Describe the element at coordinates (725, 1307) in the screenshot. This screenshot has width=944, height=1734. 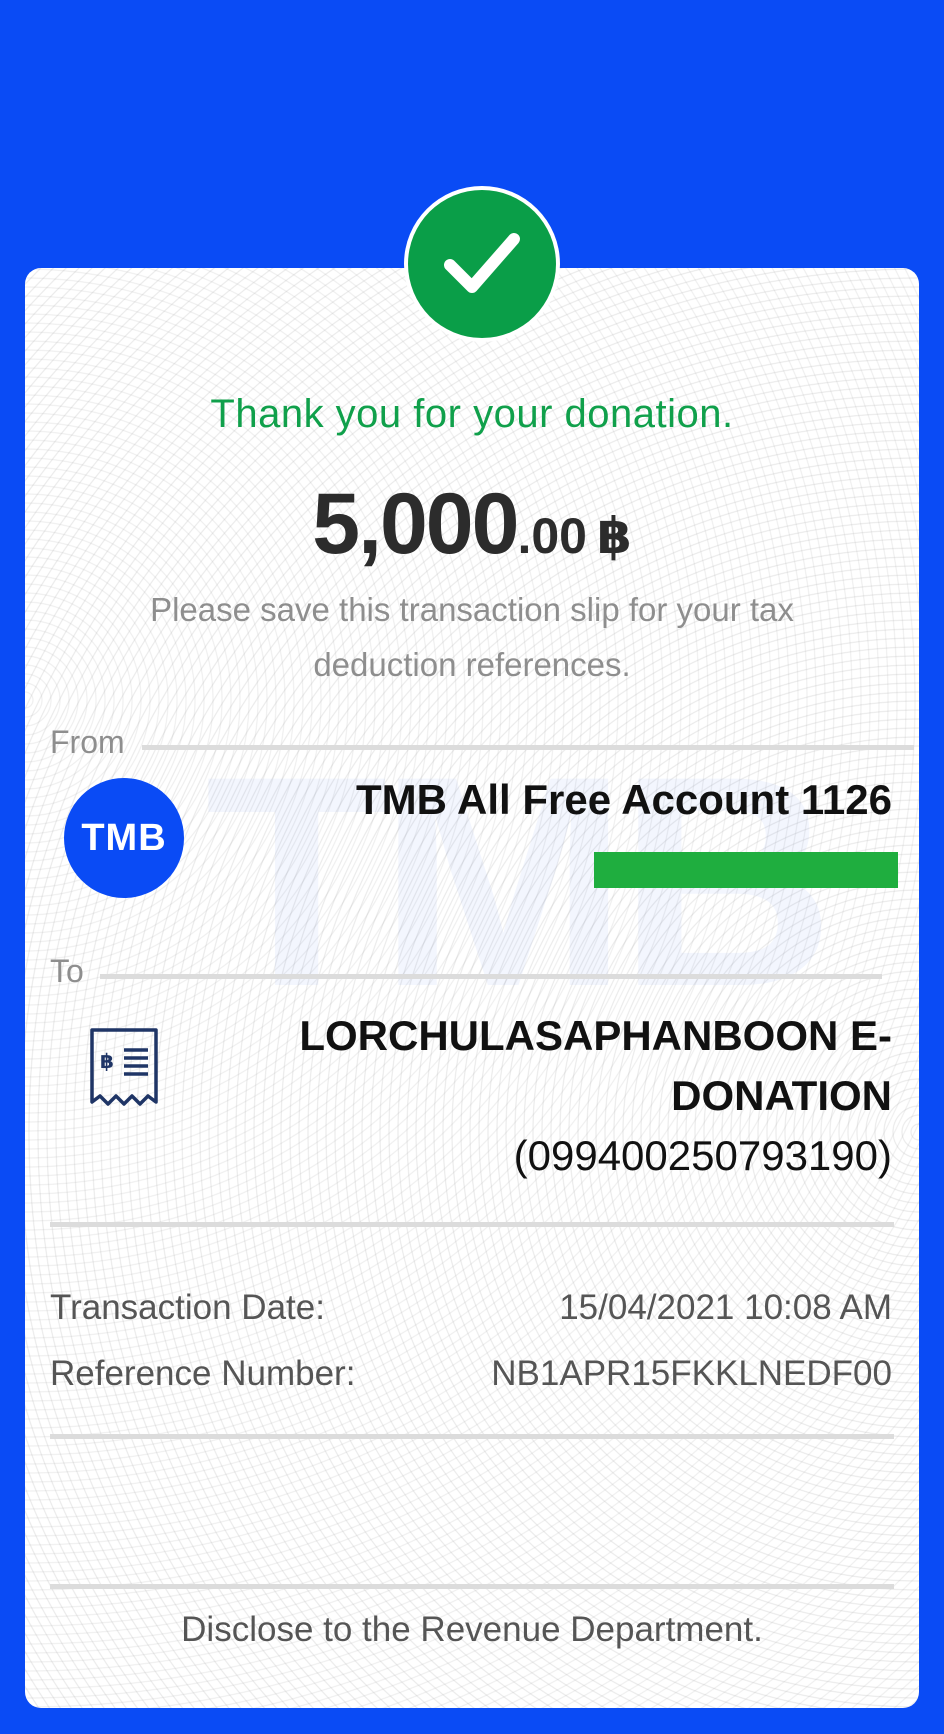
I see `transaction-date-value: 15/04/2021 10:08 AM` at that location.